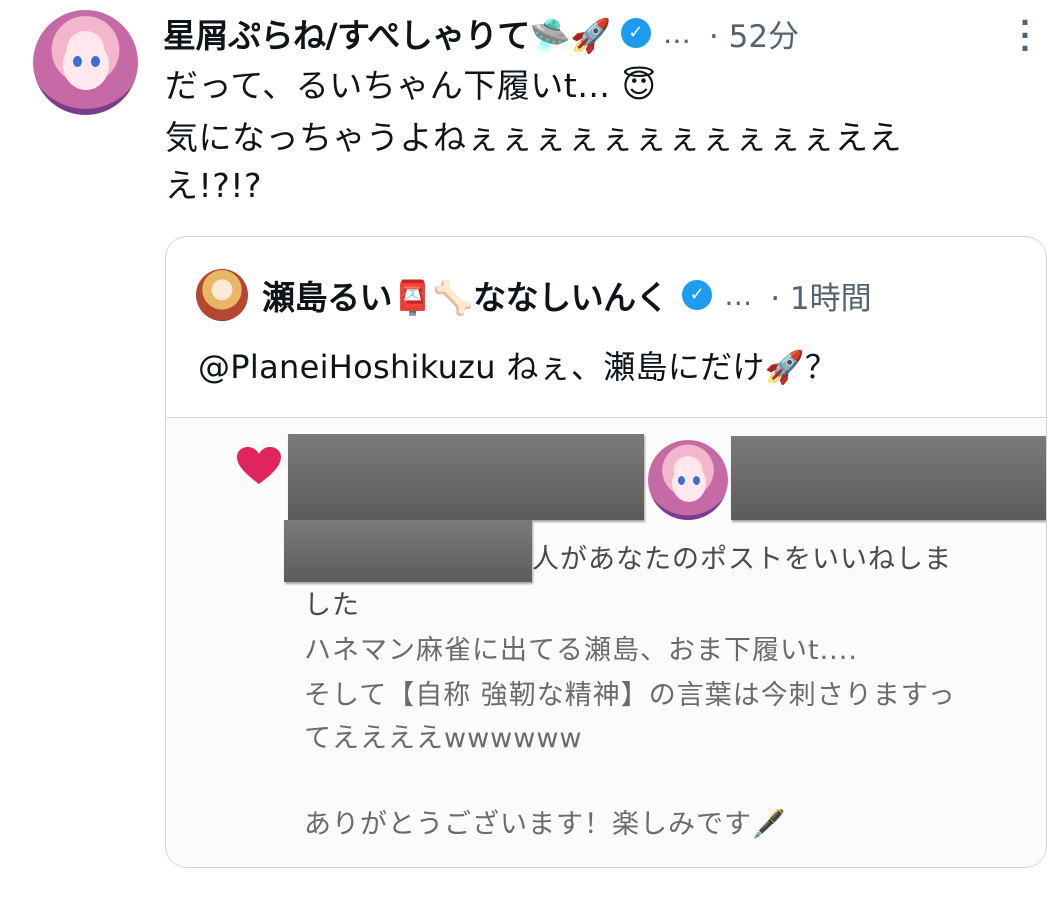  Describe the element at coordinates (443, 738) in the screenshot. I see `notification-body-line: てええええwwwwww` at that location.